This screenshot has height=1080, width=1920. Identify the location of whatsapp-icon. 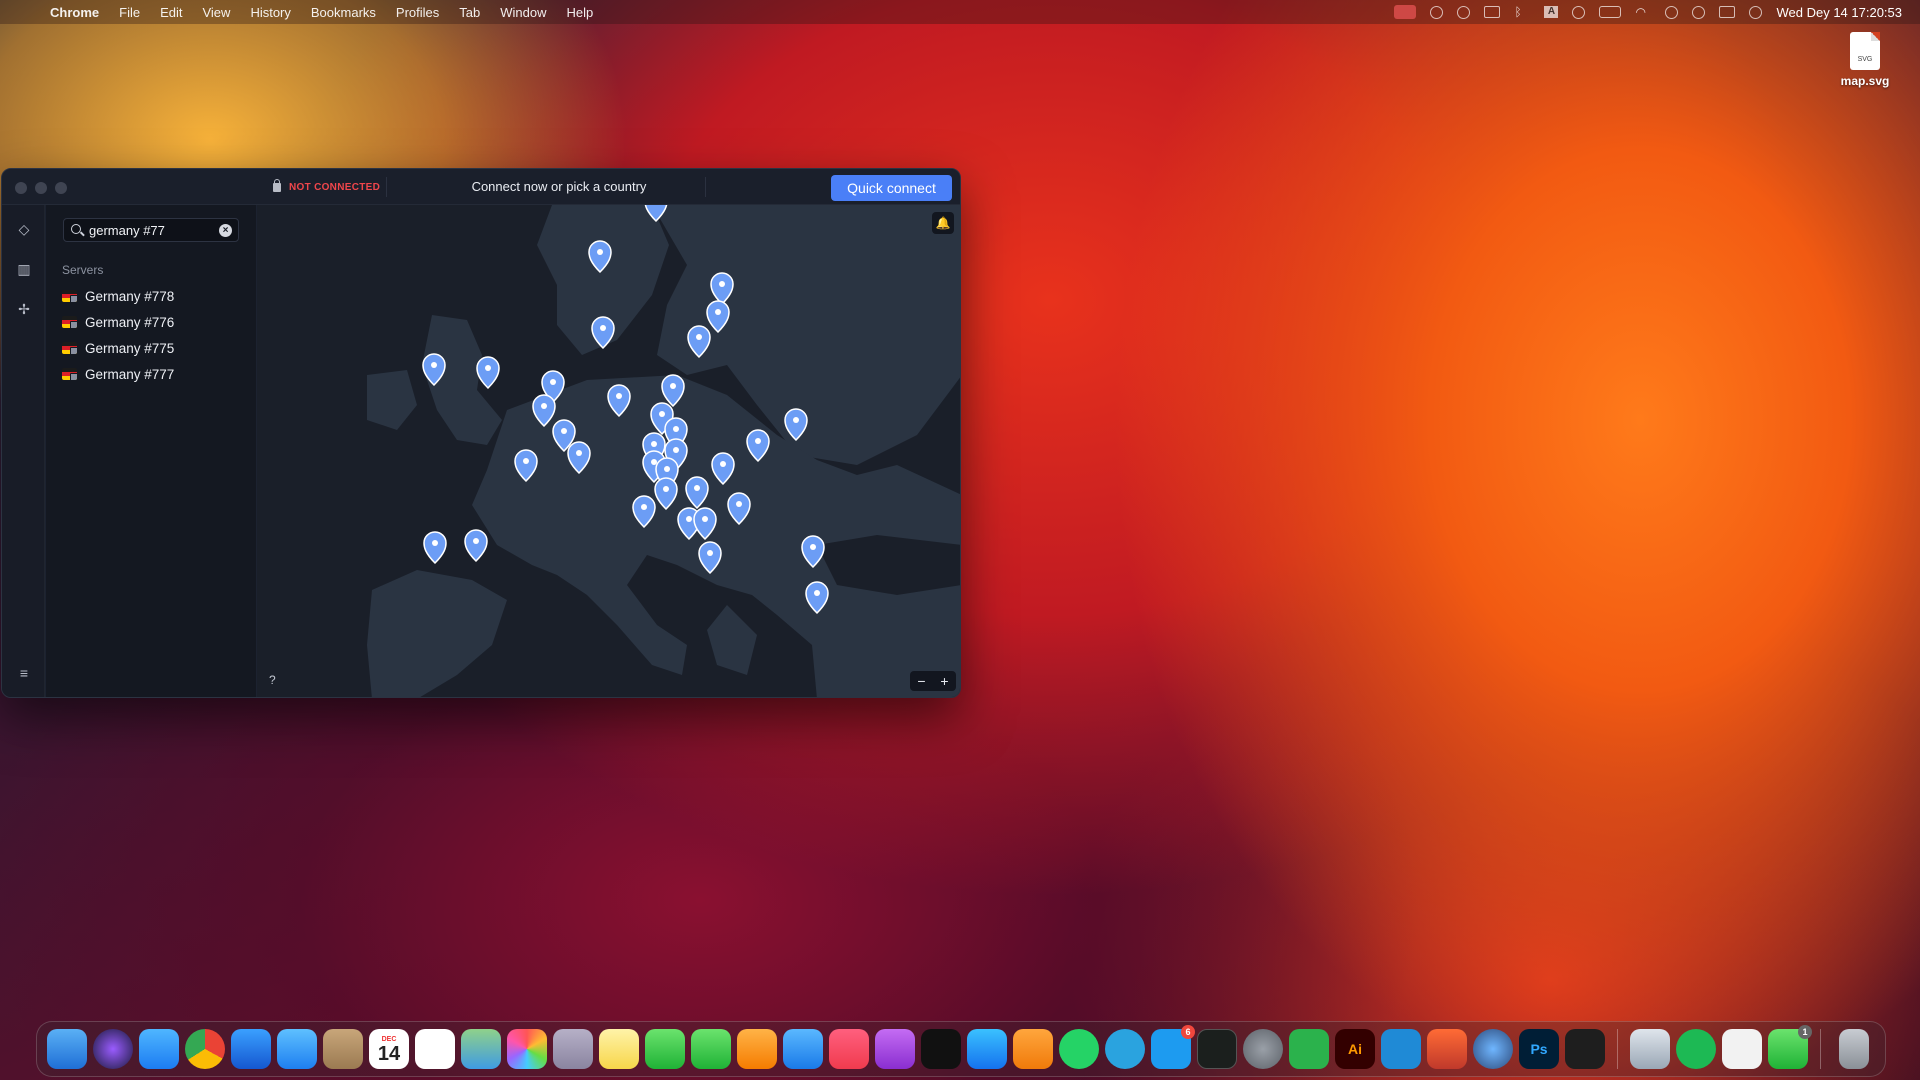
(1079, 1049).